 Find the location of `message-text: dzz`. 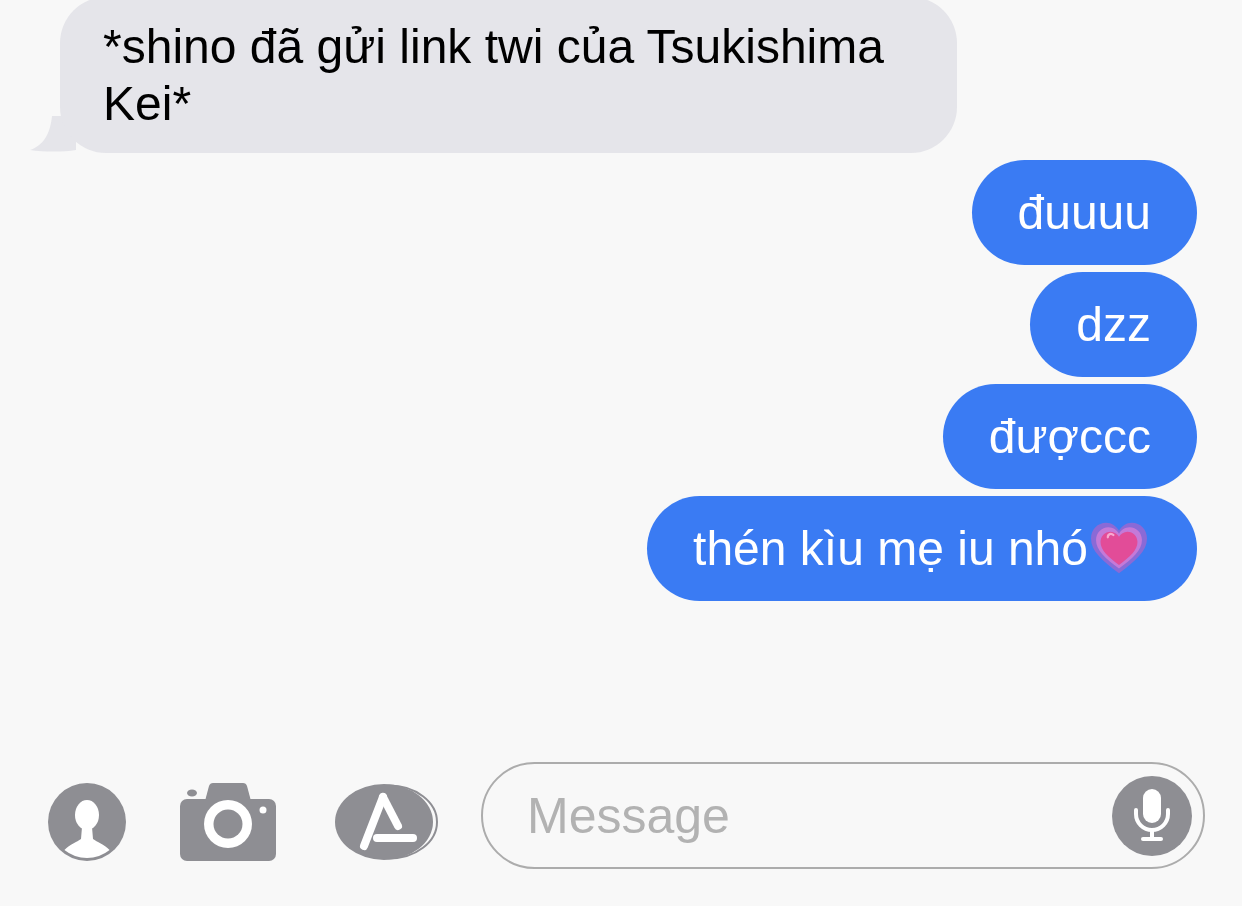

message-text: dzz is located at coordinates (1113, 325).